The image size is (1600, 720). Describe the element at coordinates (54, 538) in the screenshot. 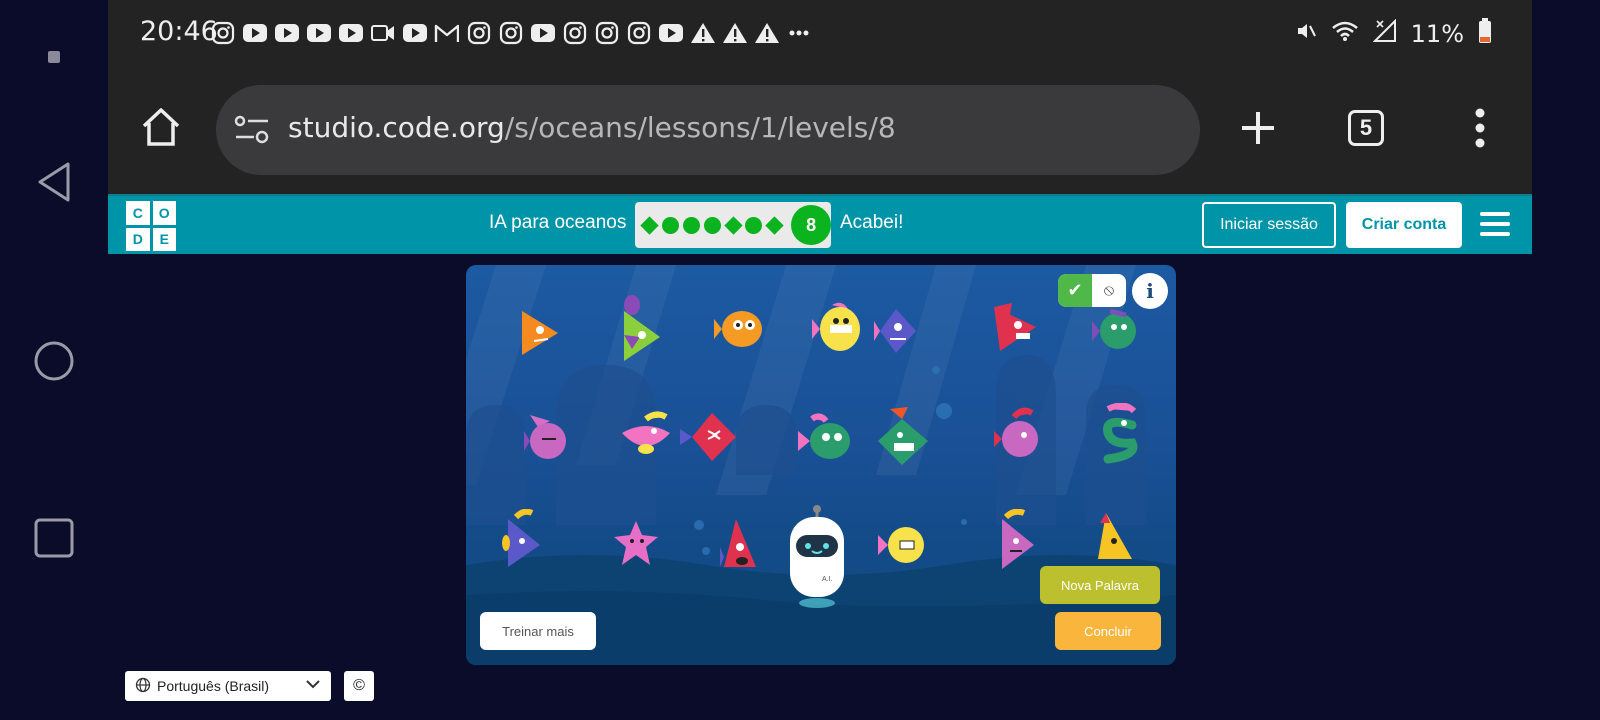

I see `recents-button` at that location.